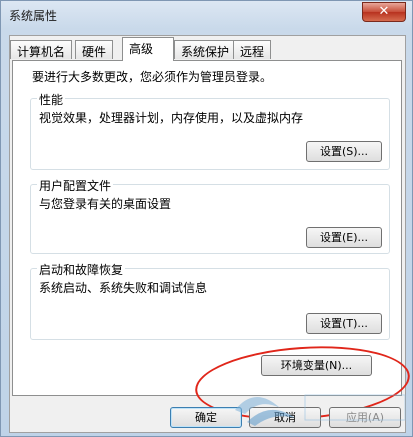 The image size is (413, 437). I want to click on performance-group-title: 性能, so click(51, 99).